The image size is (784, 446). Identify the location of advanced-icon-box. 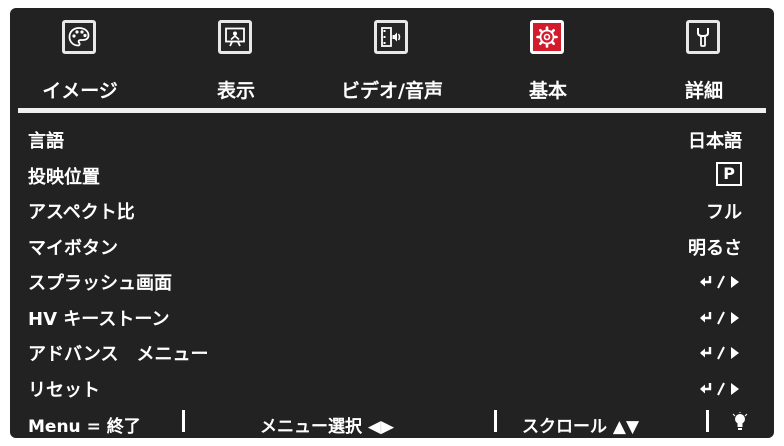
(703, 37).